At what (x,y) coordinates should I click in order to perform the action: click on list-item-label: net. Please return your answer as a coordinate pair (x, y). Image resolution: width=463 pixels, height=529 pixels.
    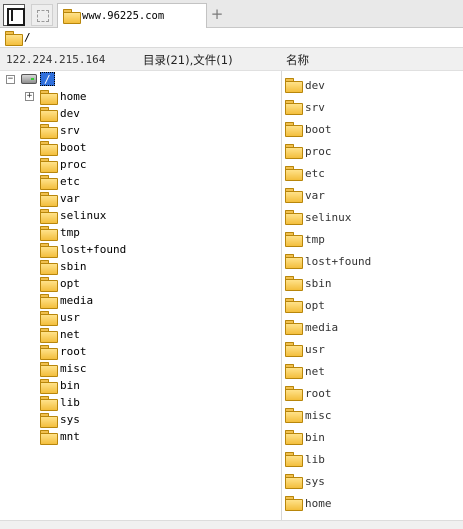
    Looking at the image, I should click on (315, 371).